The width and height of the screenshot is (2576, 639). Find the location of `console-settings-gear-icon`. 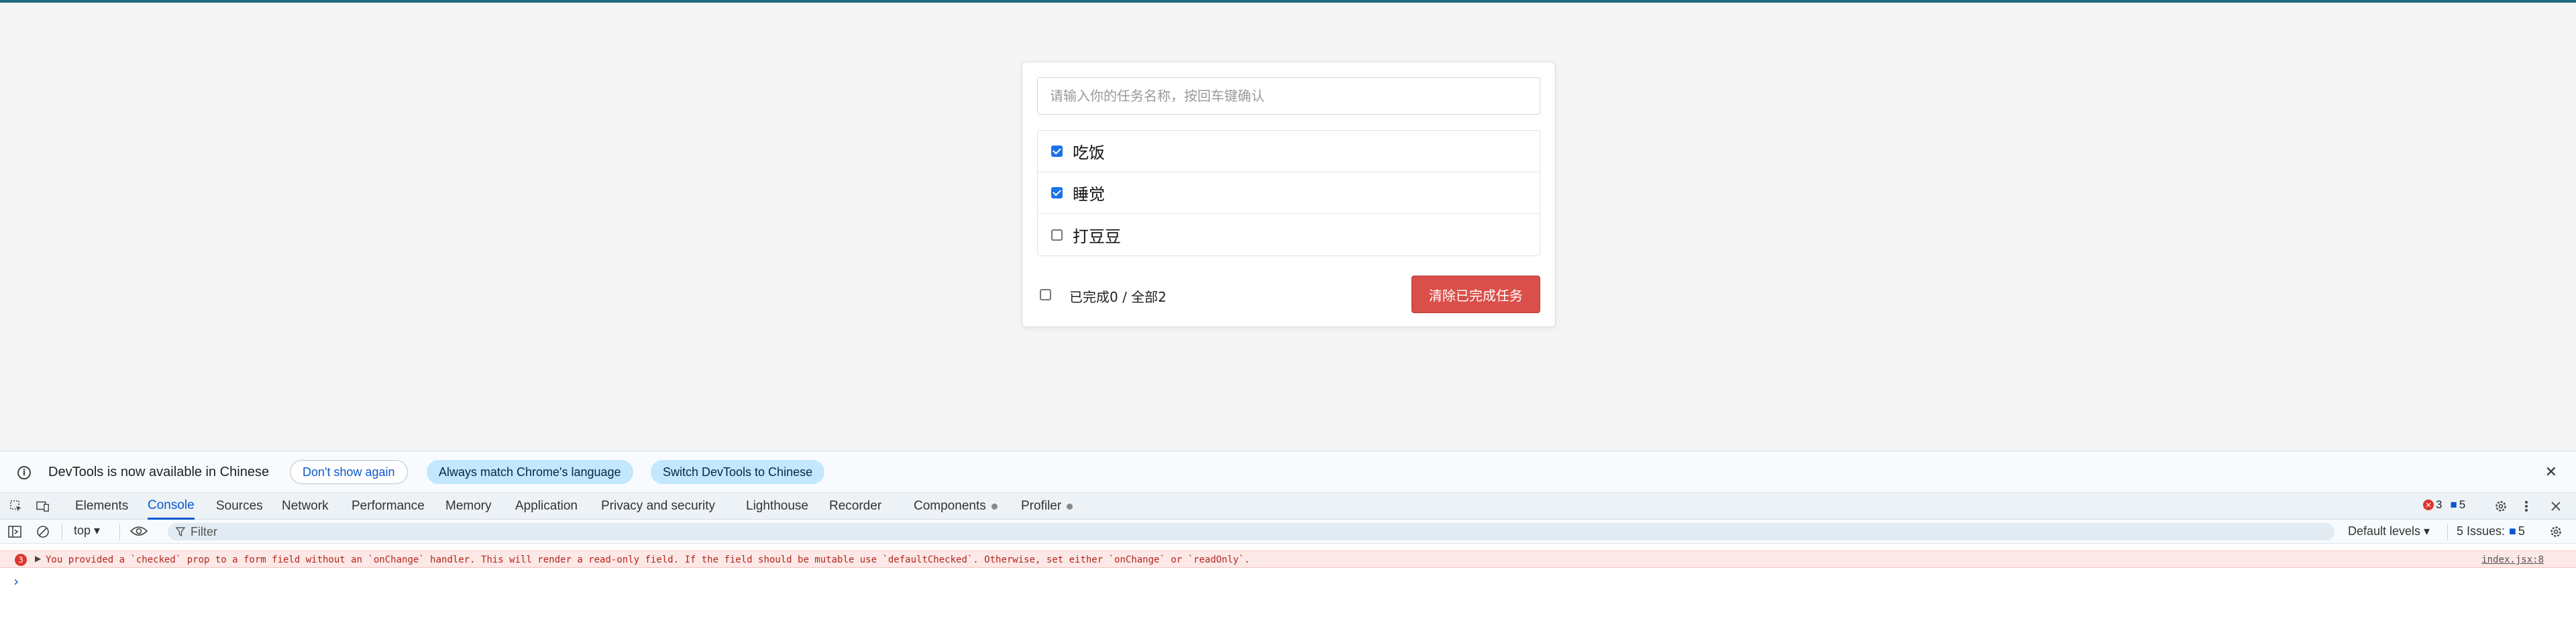

console-settings-gear-icon is located at coordinates (2556, 531).